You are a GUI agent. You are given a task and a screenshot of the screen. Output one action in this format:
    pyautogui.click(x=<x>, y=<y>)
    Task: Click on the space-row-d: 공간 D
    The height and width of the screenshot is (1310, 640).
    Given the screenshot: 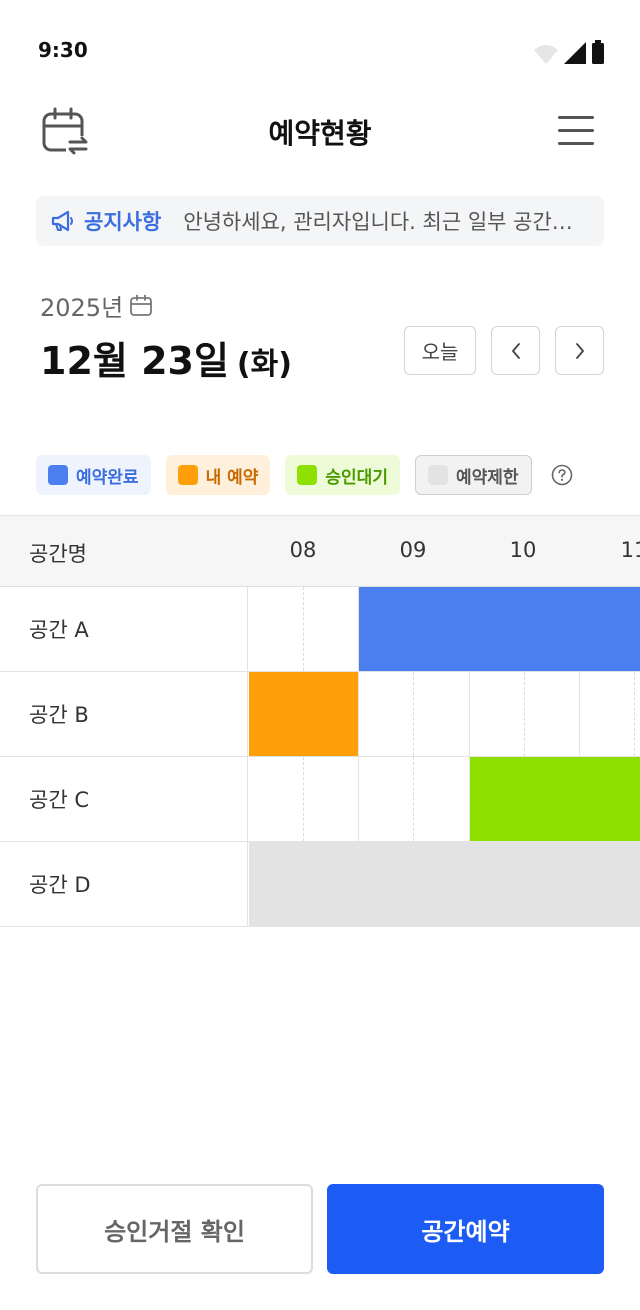 What is the action you would take?
    pyautogui.click(x=320, y=884)
    